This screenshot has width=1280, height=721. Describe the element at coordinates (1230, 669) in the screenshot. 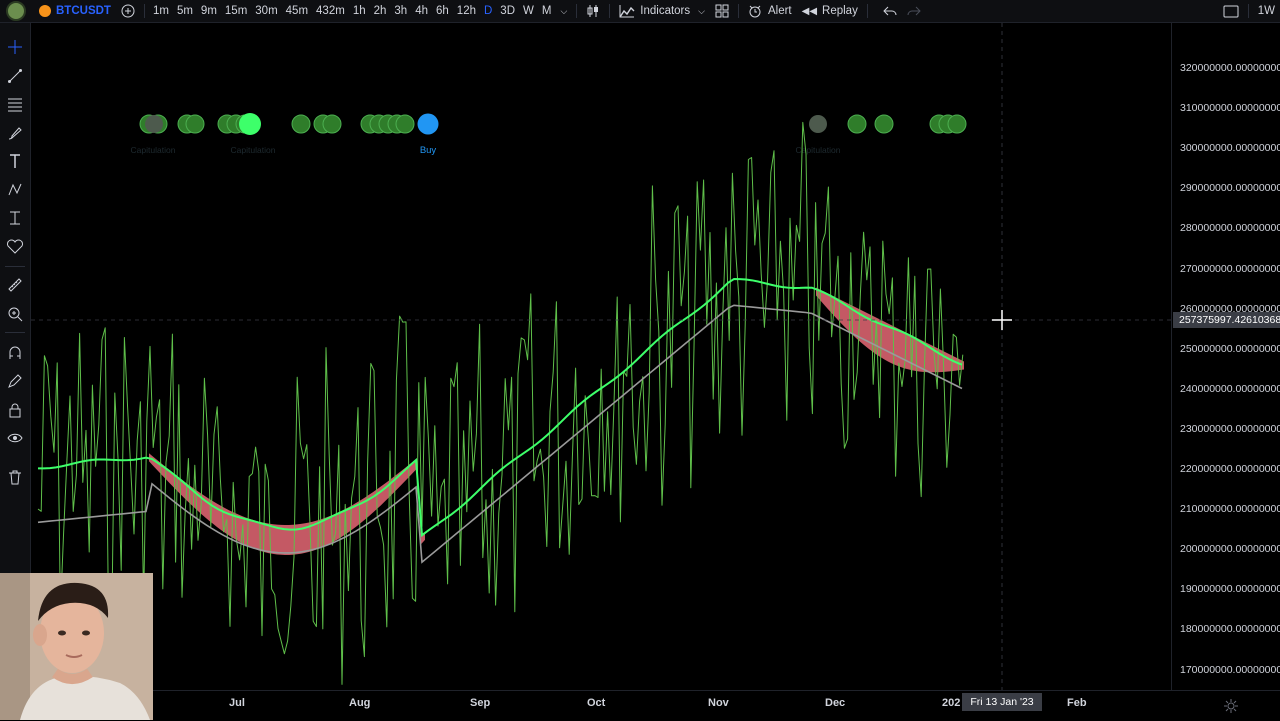

I see `price-tick-label: 170000000.00000000` at that location.